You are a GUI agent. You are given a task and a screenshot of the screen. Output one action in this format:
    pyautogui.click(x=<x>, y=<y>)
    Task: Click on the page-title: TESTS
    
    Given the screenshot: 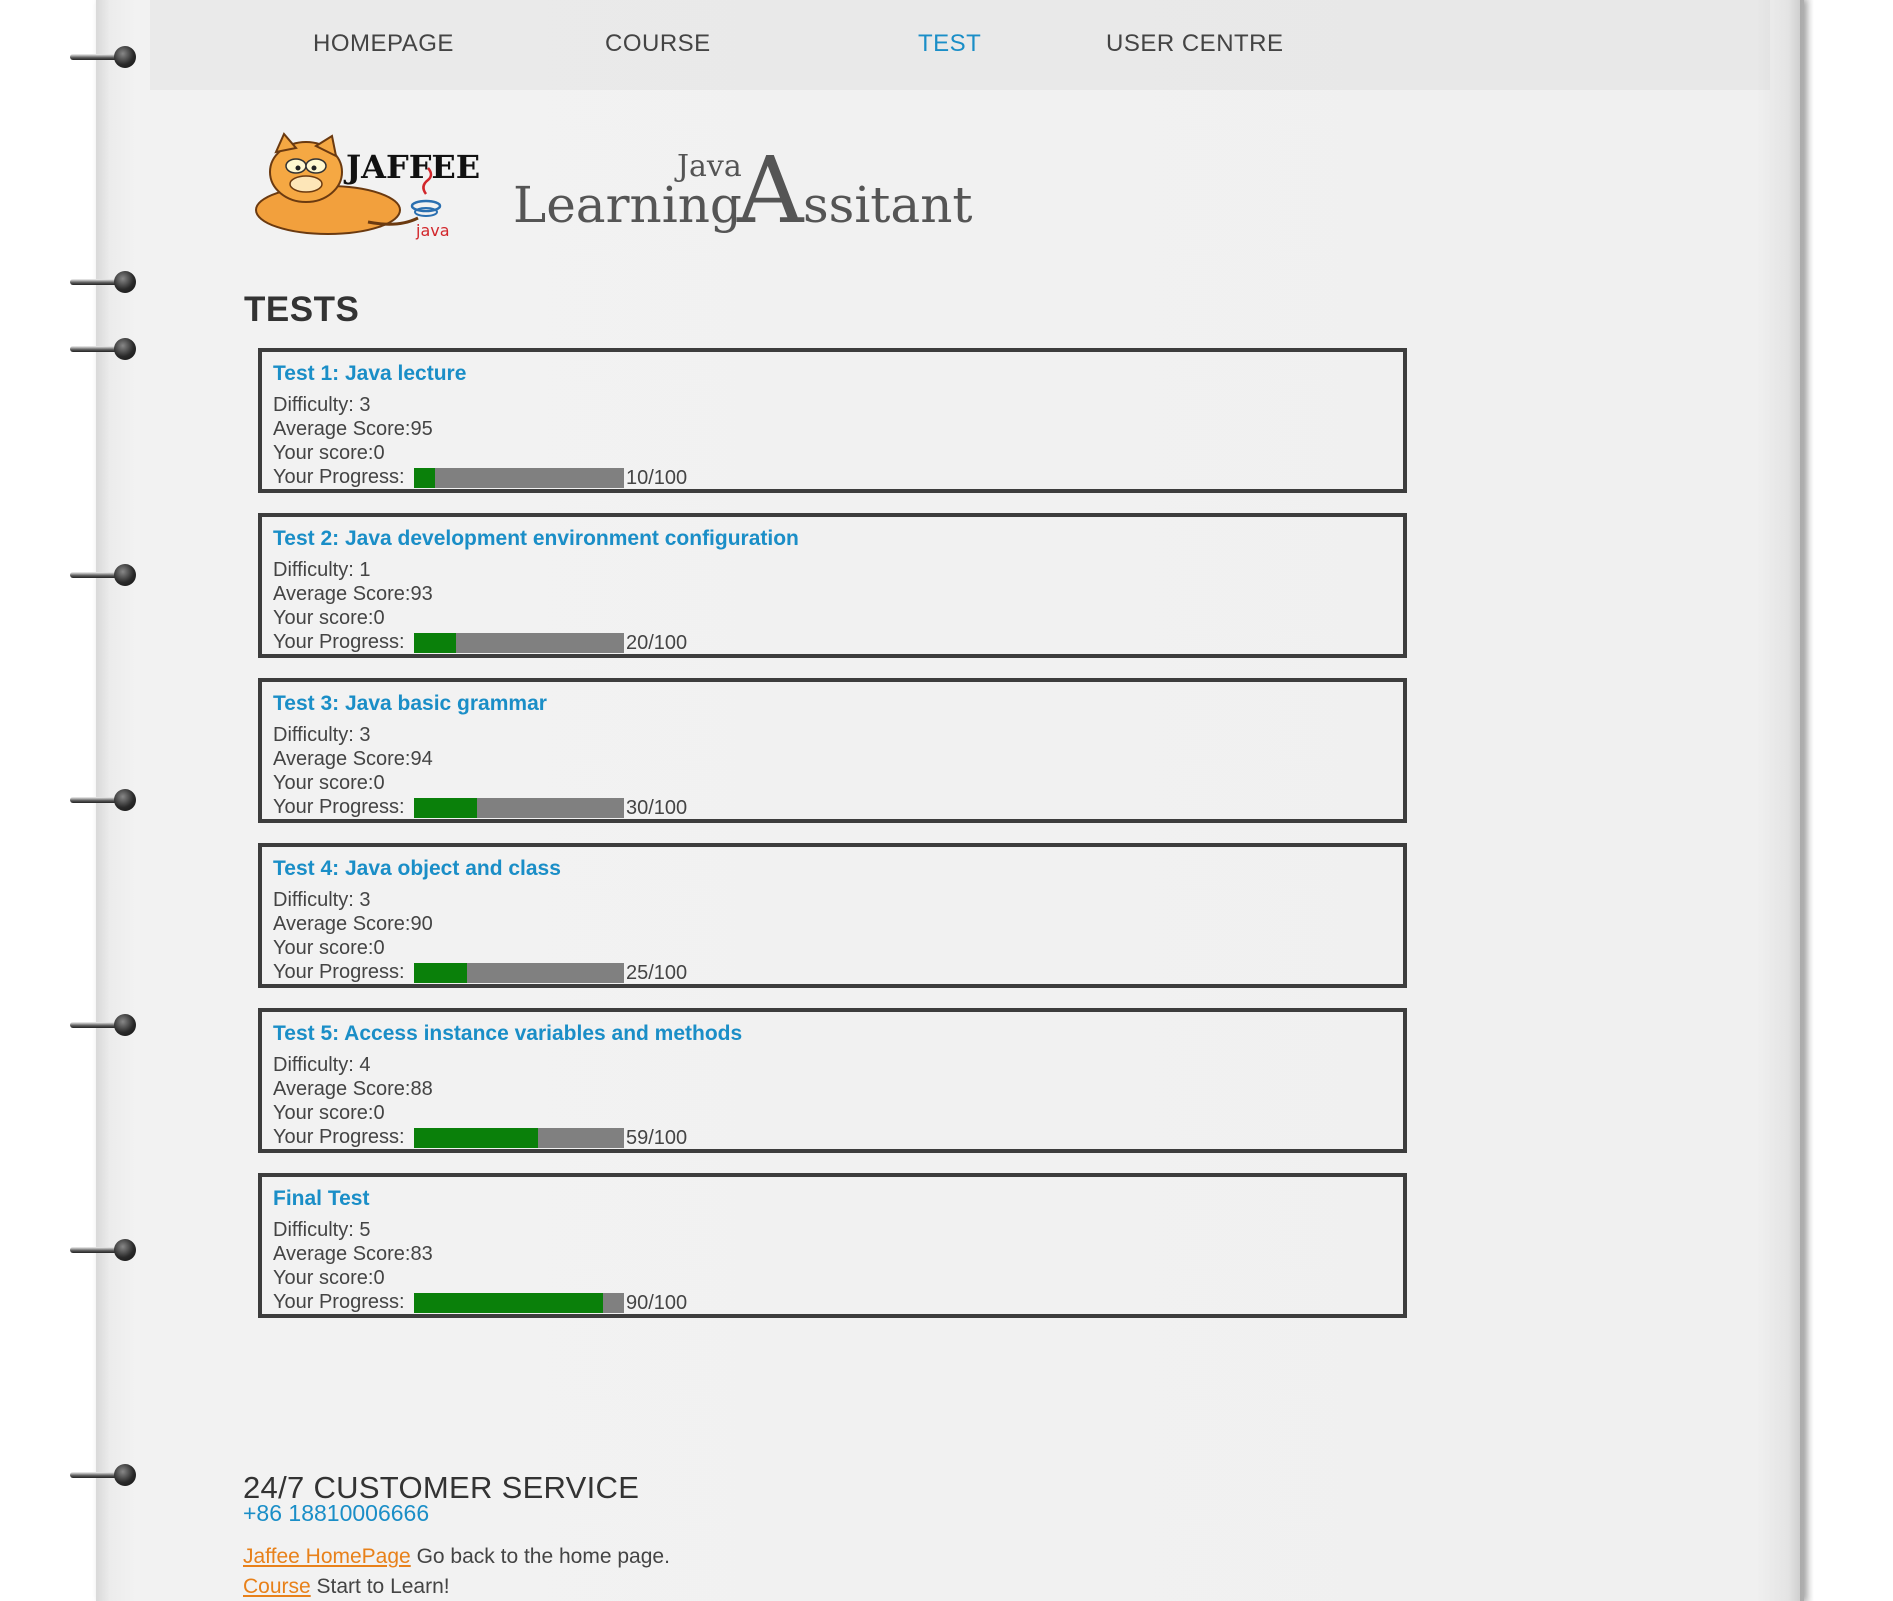 What is the action you would take?
    pyautogui.click(x=302, y=309)
    